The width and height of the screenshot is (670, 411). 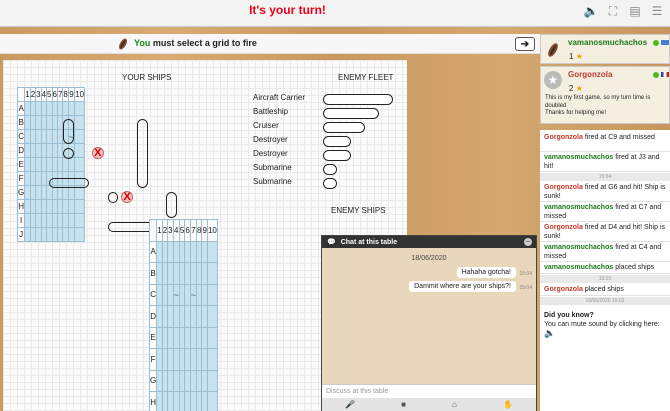 I want to click on player-name: vamanosmuchachos, so click(x=608, y=42).